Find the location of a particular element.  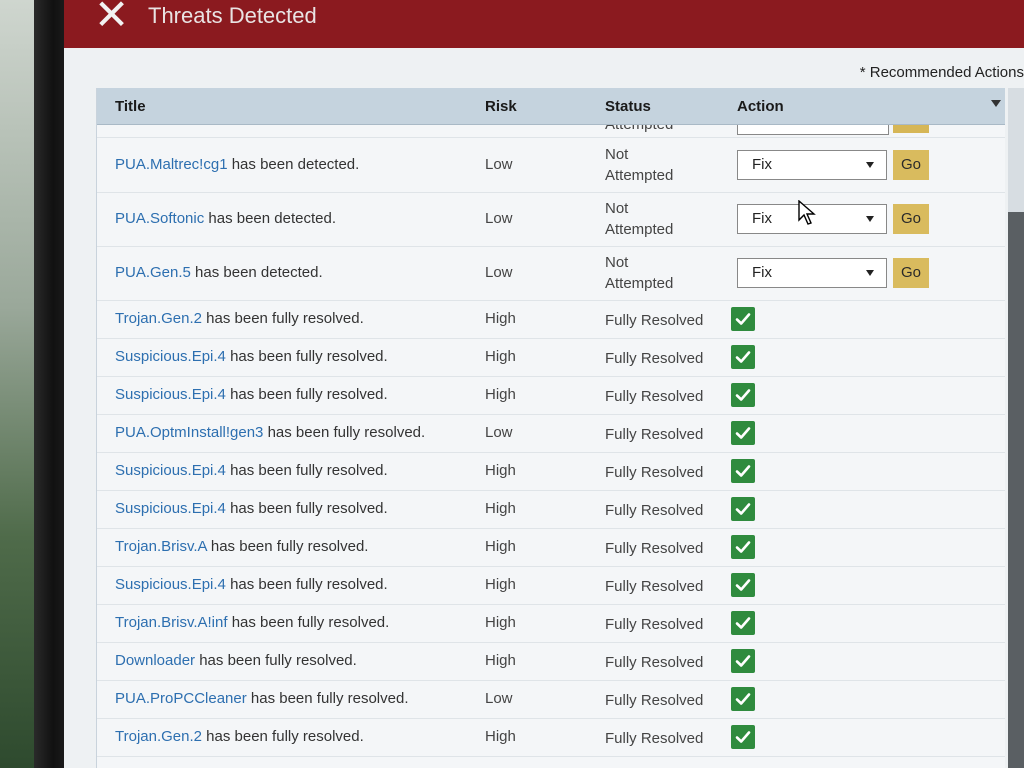

action-select is located at coordinates (813, 130).